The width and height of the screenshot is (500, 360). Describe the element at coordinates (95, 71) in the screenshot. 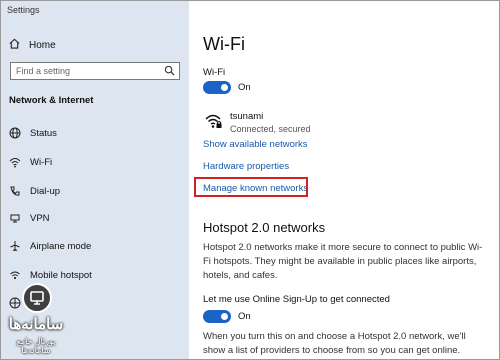

I see `search-input: Find a setting` at that location.